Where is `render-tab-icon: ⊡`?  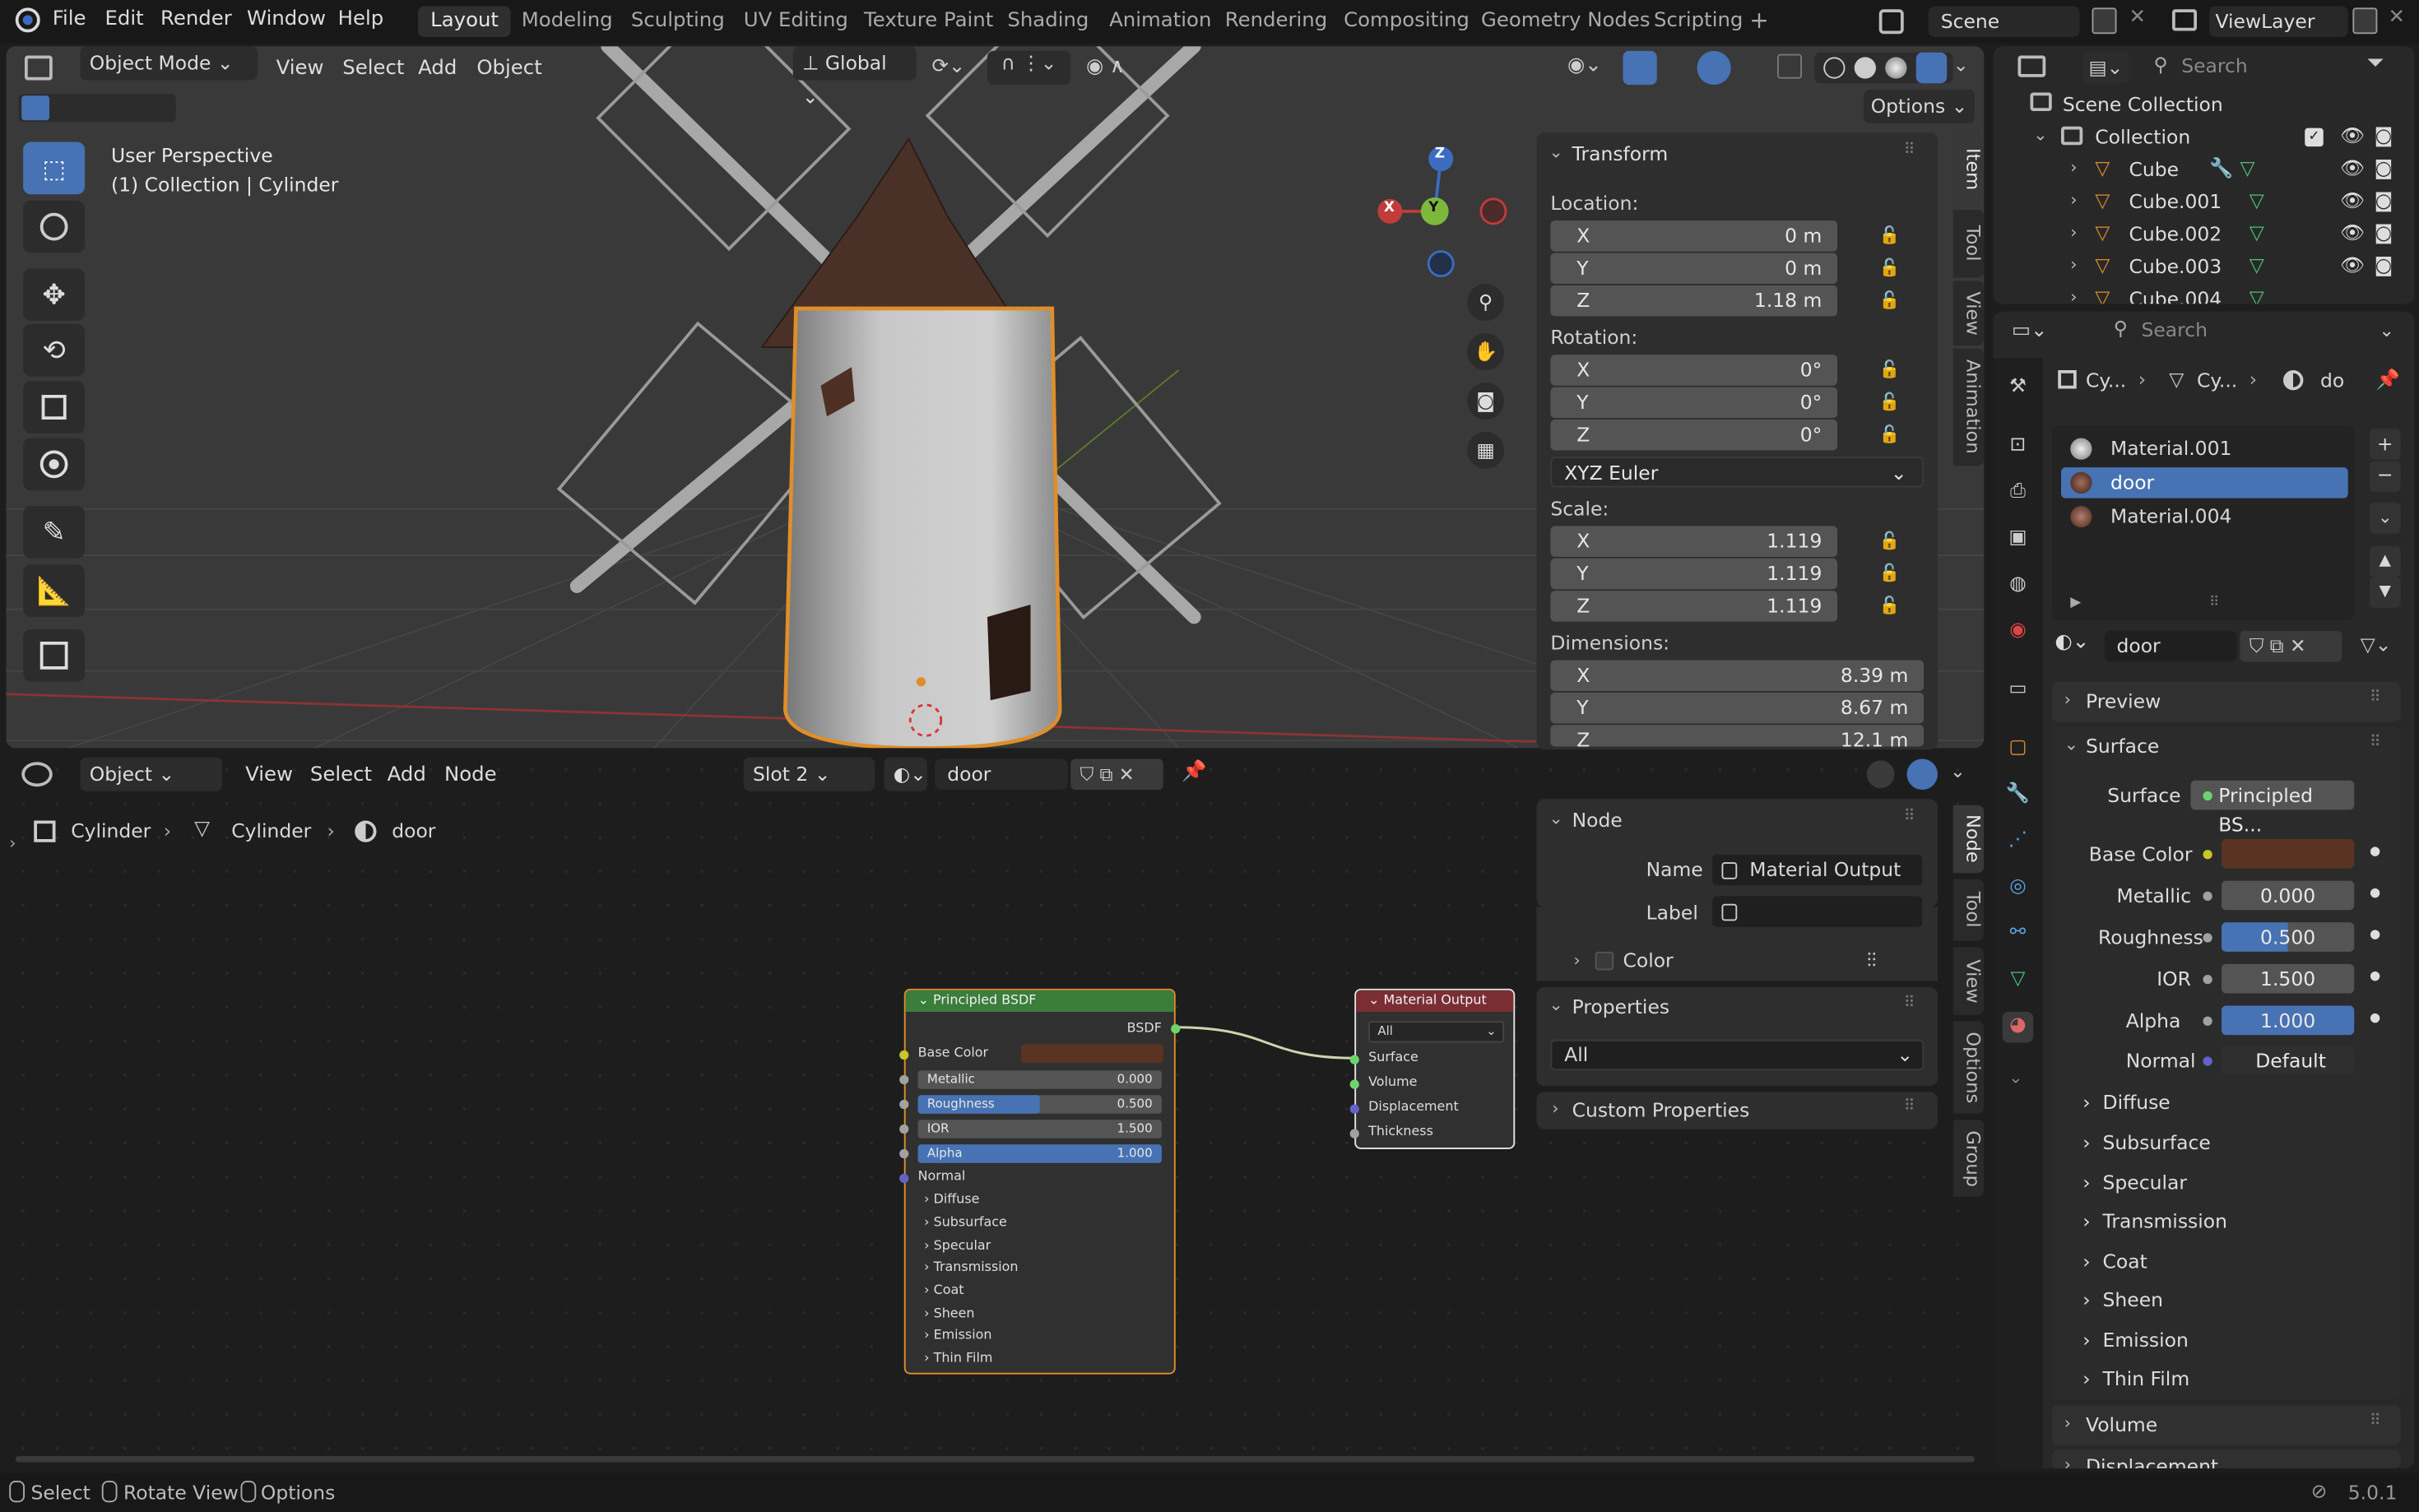 render-tab-icon: ⊡ is located at coordinates (2018, 447).